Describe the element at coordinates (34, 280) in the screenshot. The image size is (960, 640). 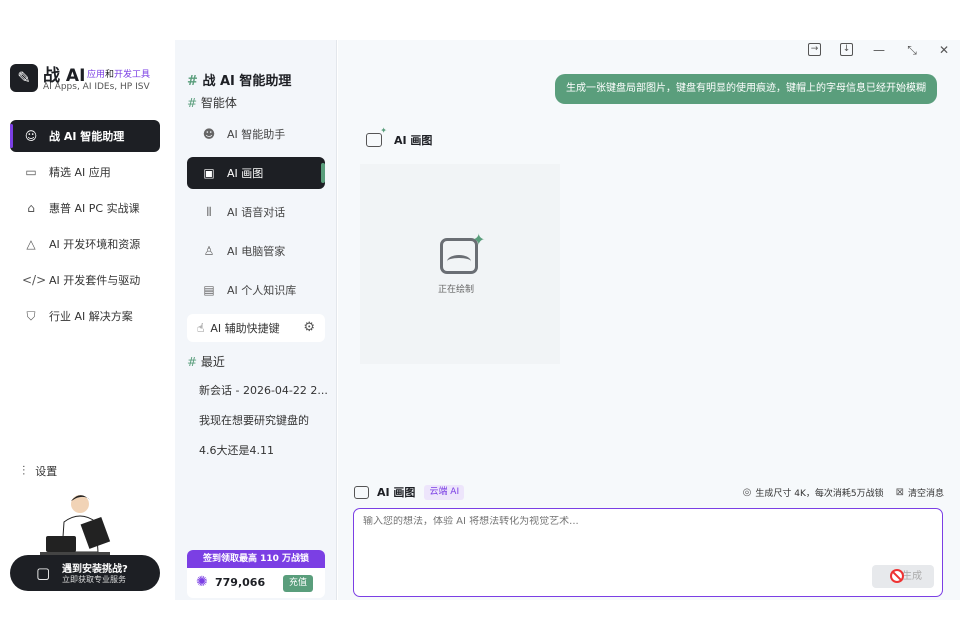
I see `code-icon: </>` at that location.